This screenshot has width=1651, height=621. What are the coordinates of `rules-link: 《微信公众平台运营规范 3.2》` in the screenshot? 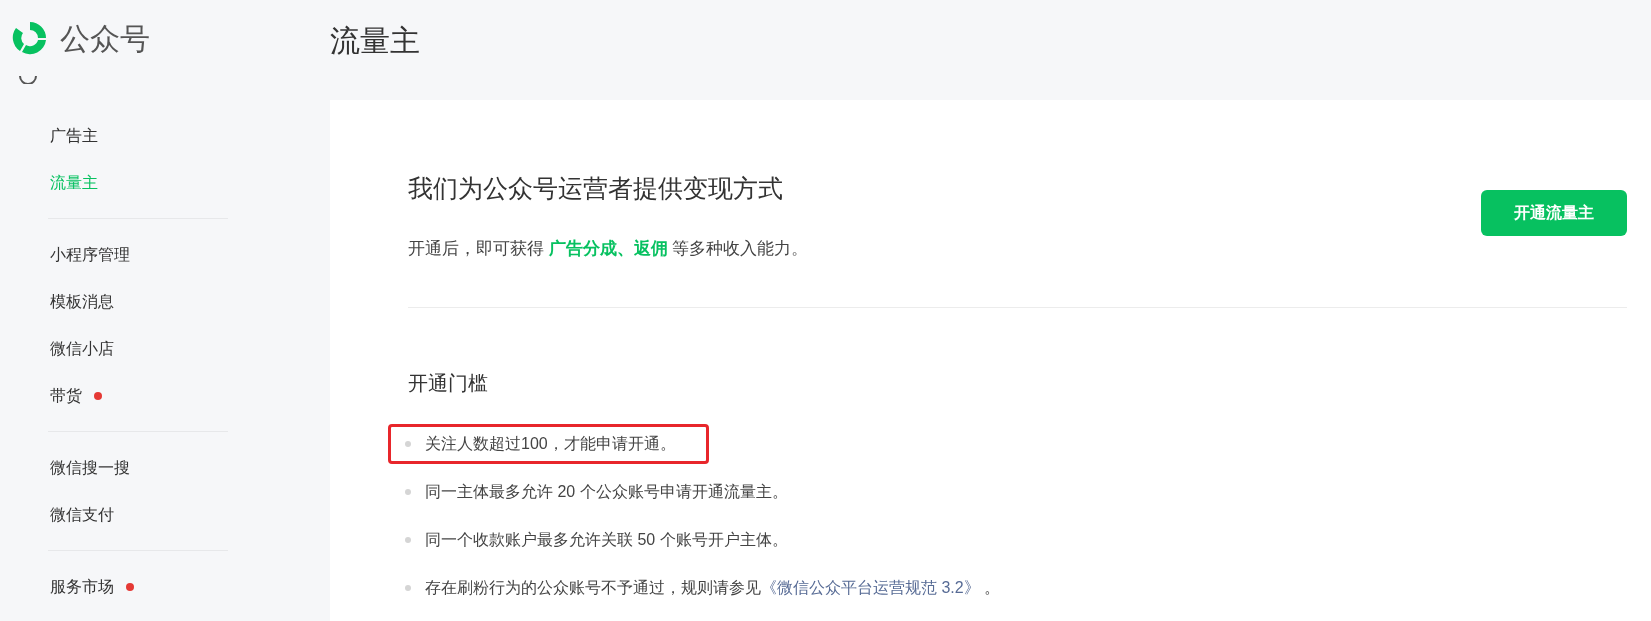 It's located at (870, 587).